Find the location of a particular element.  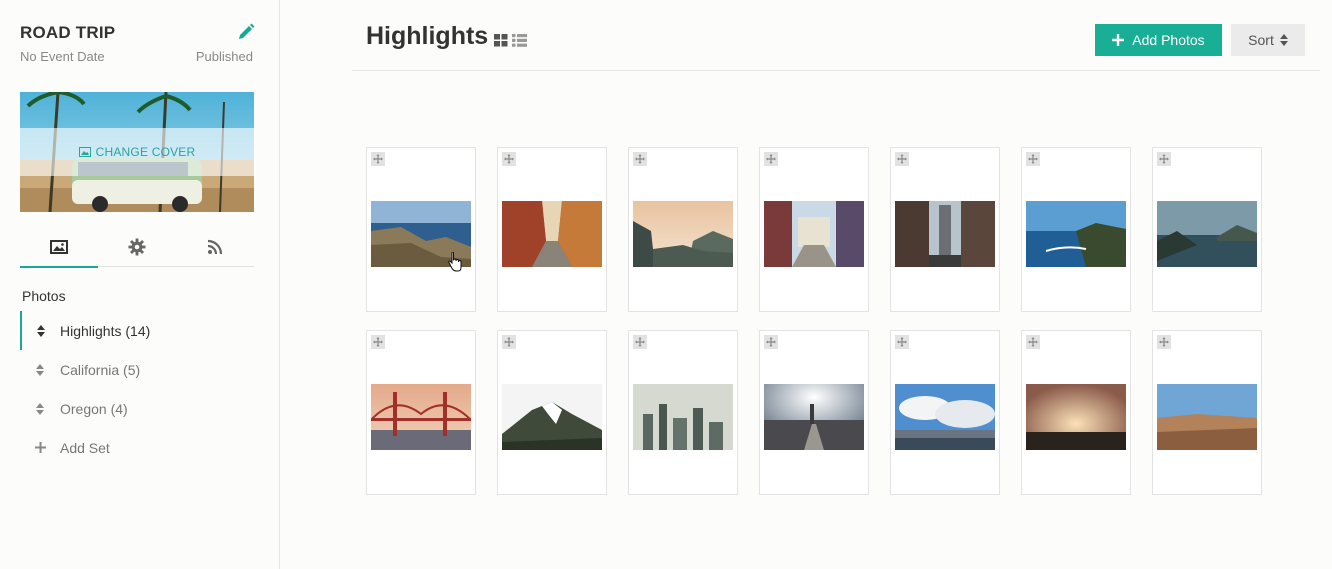

set-item-label: California (5) is located at coordinates (100, 369).